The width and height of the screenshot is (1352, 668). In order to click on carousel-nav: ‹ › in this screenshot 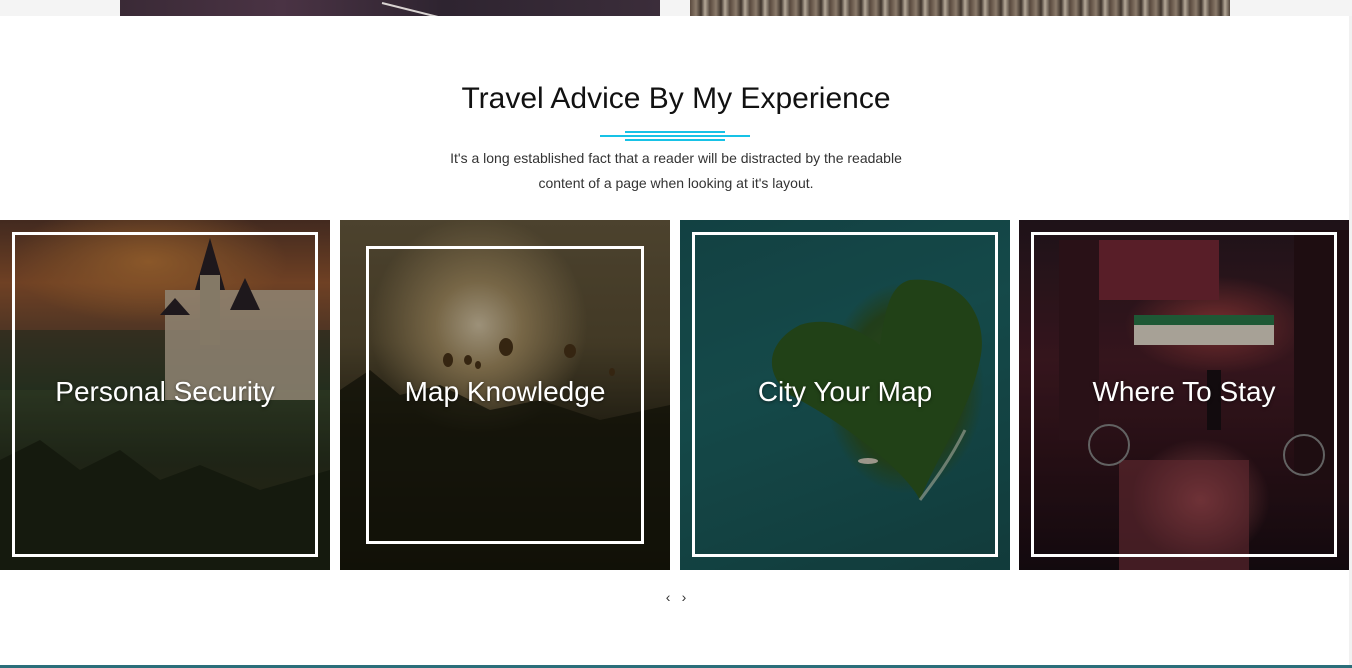, I will do `click(676, 597)`.